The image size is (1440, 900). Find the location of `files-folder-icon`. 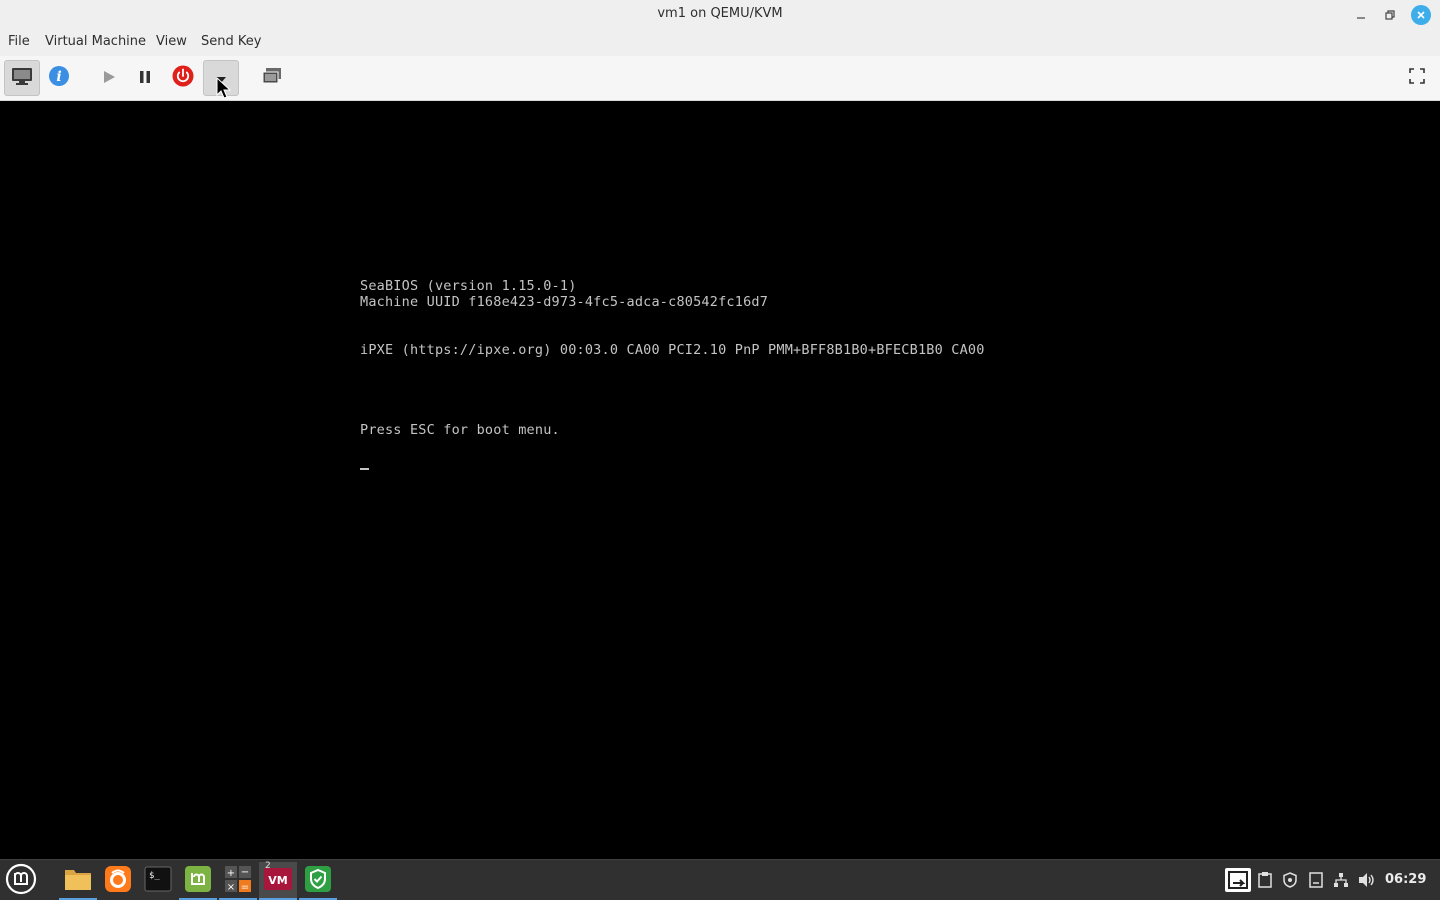

files-folder-icon is located at coordinates (78, 881).